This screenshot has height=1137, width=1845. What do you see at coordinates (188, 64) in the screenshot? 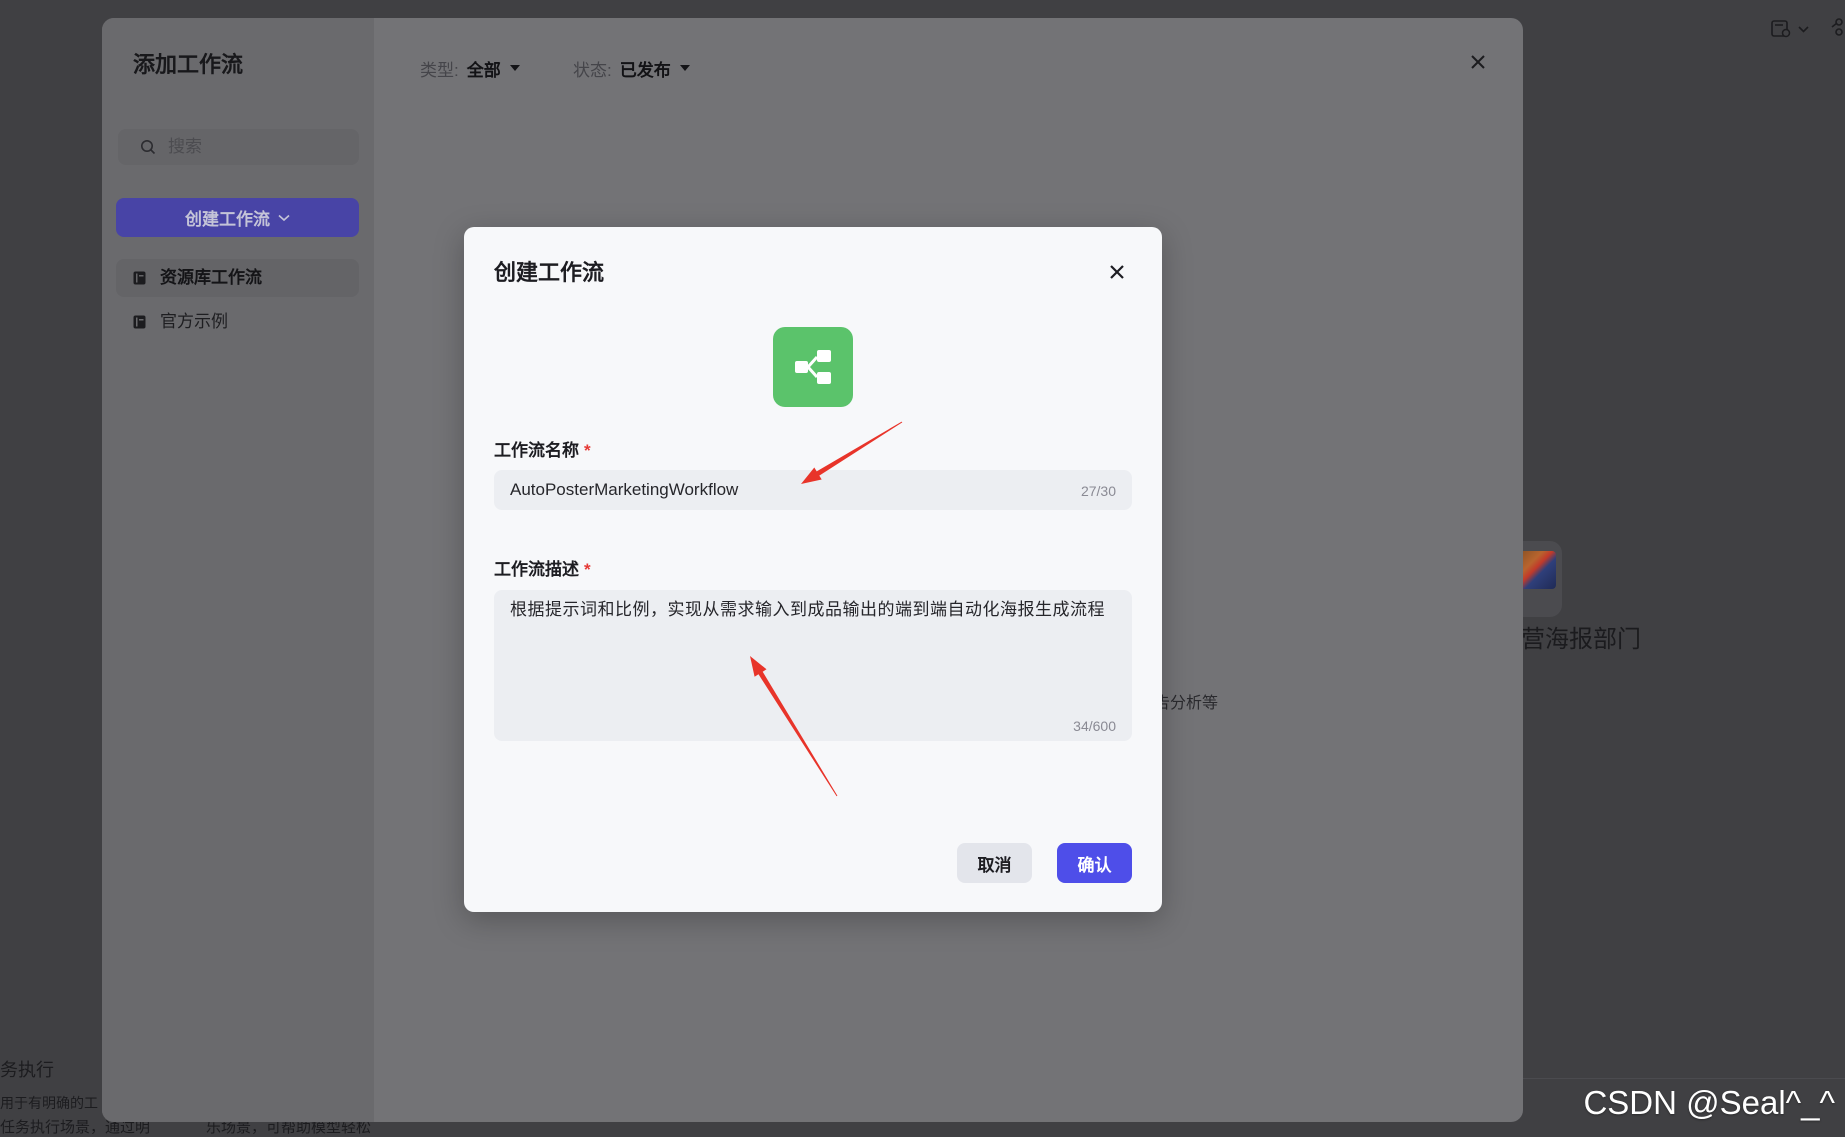
I see `modal-title: 添加工作流` at bounding box center [188, 64].